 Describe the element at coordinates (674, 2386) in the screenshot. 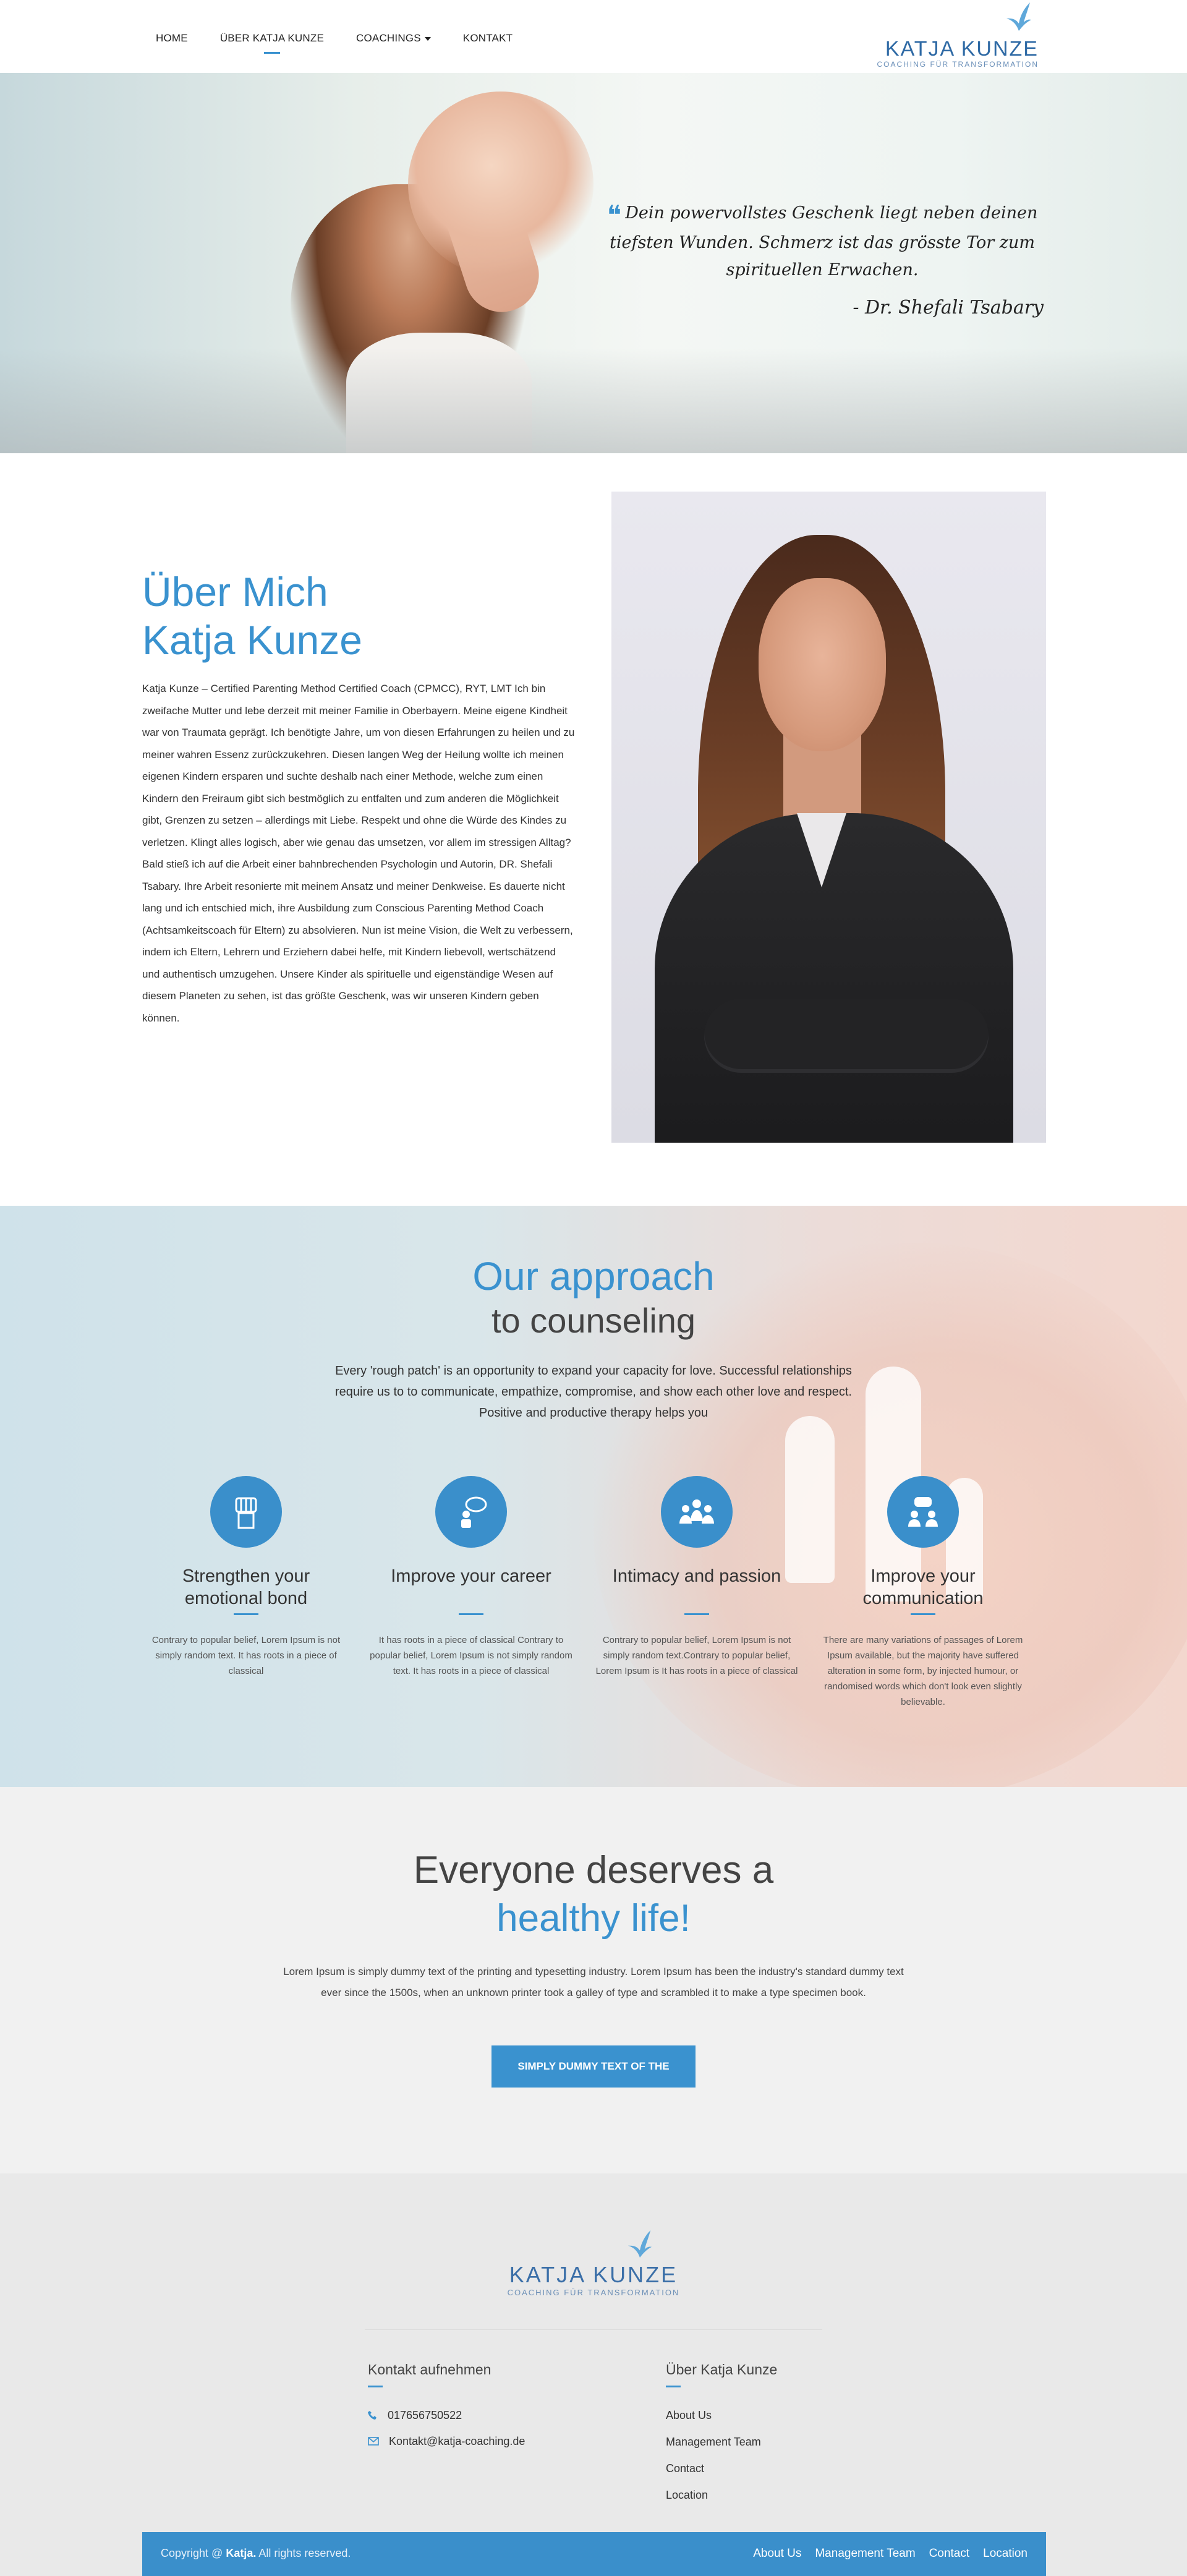

I see `footer-about-underline` at that location.